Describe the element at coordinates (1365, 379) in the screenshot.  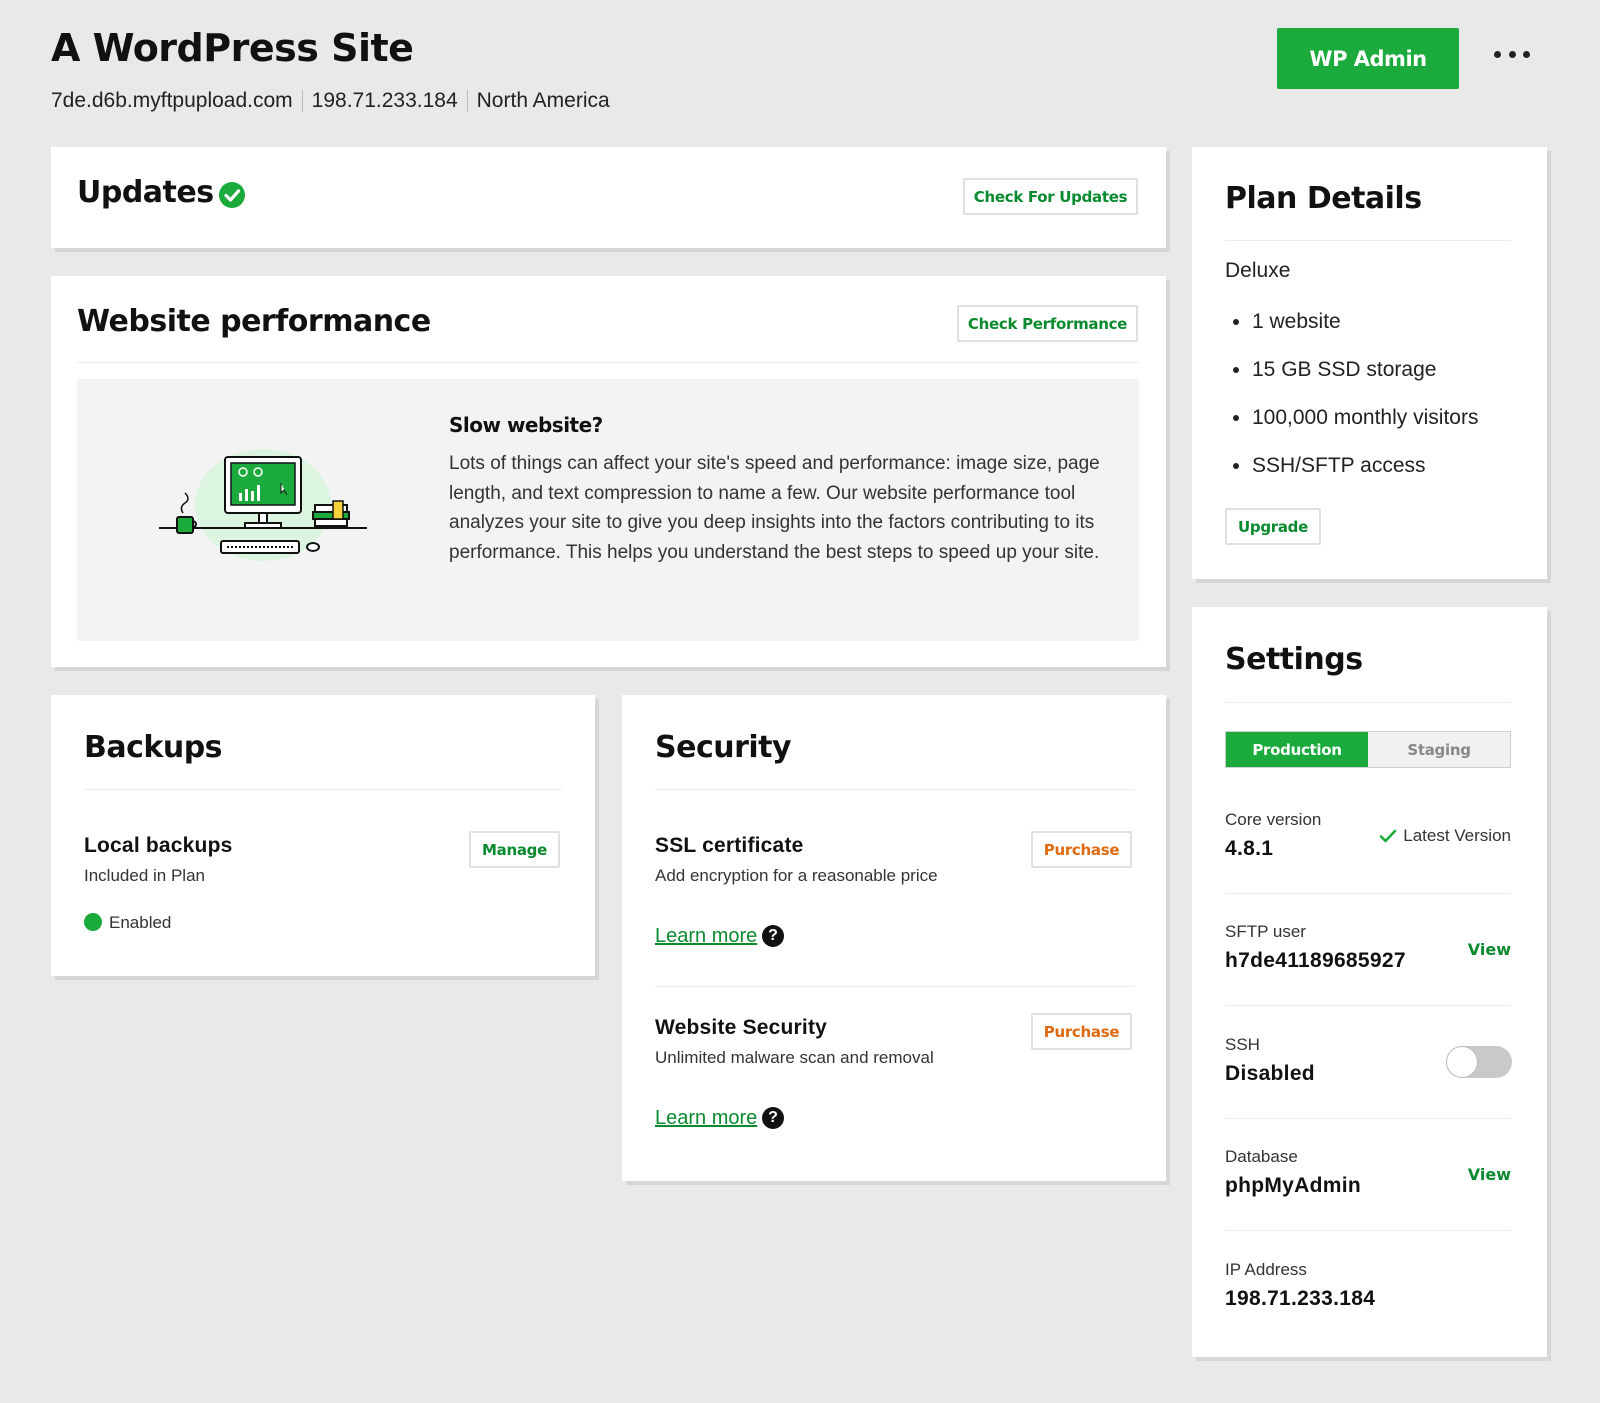
I see `plan-feature: 15 GB SSD storage` at that location.